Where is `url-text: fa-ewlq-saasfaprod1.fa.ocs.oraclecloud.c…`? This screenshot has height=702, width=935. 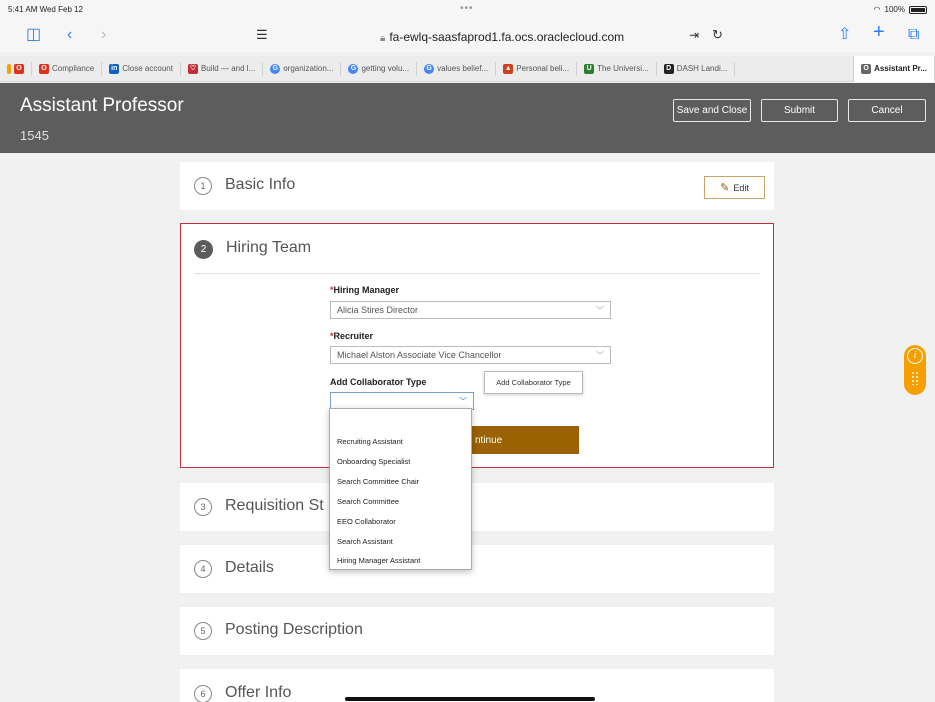 url-text: fa-ewlq-saasfaprod1.fa.ocs.oraclecloud.c… is located at coordinates (507, 37).